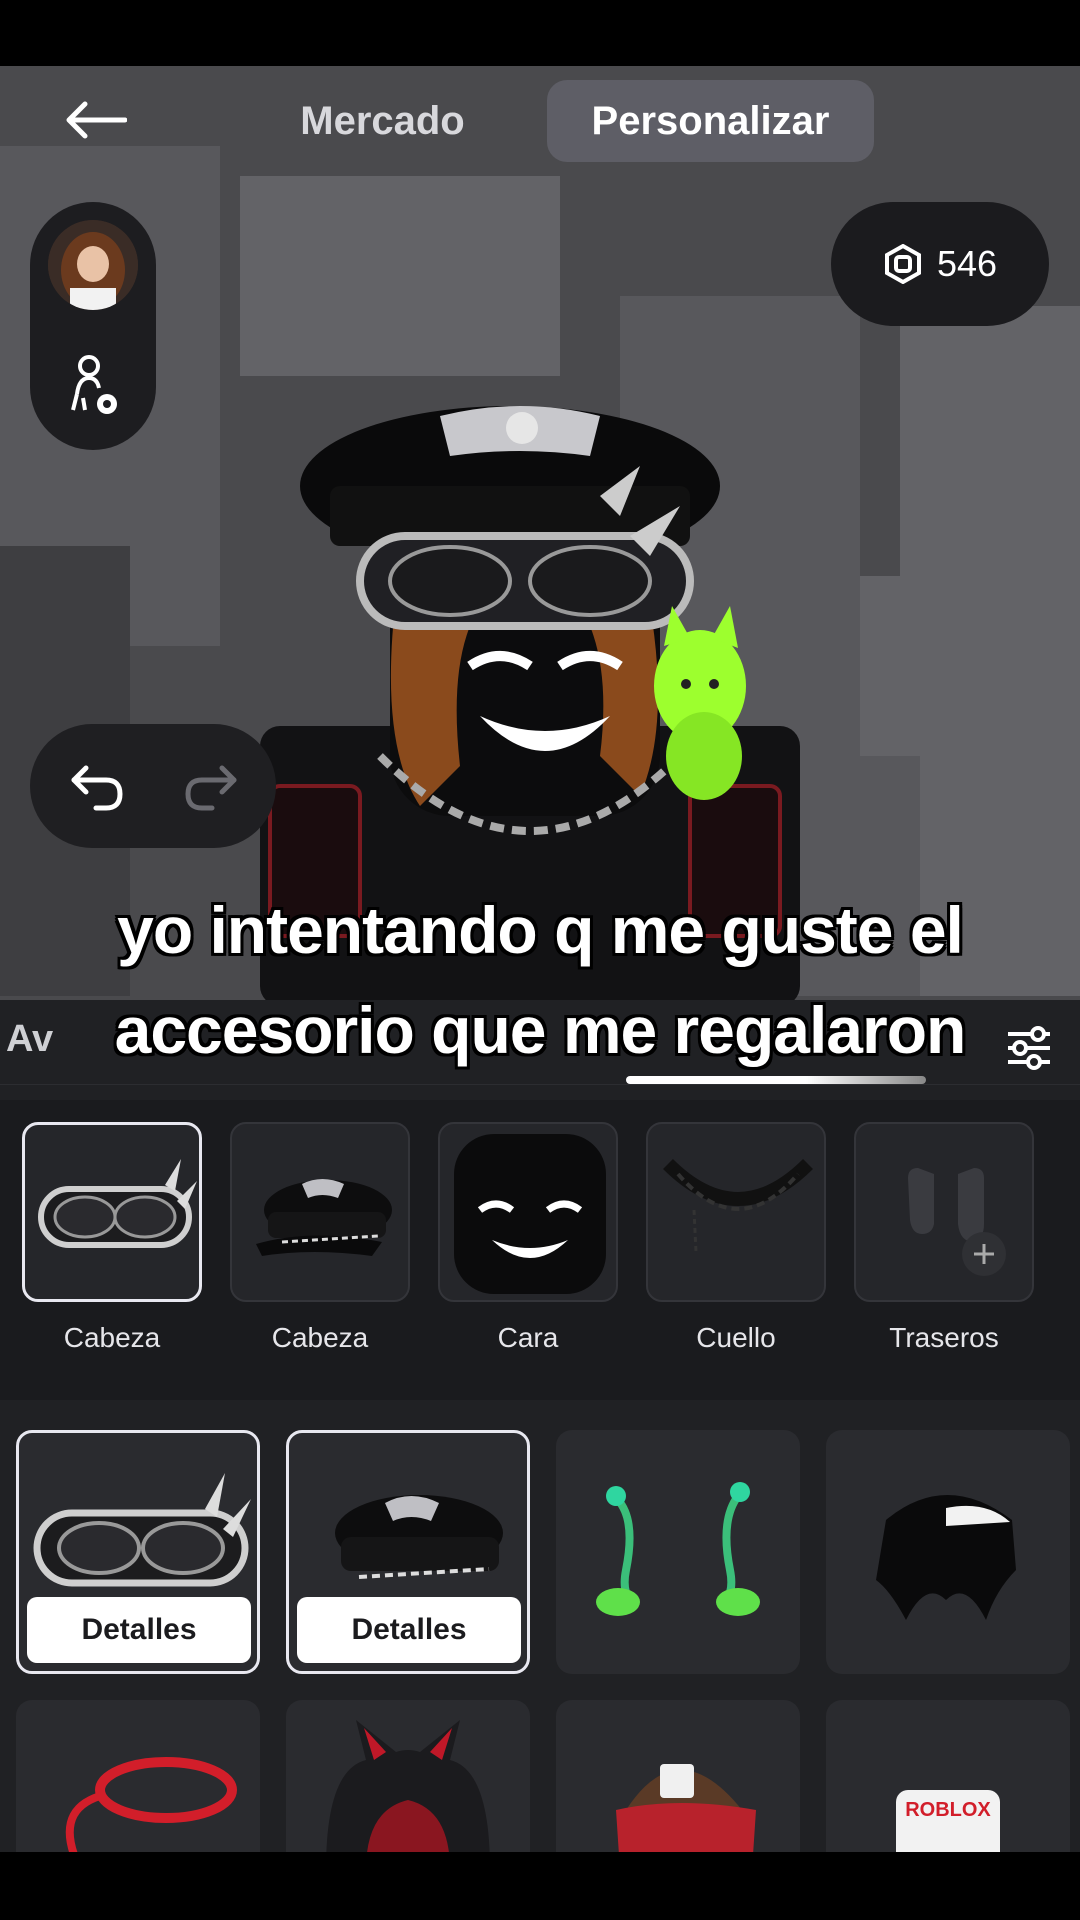  I want to click on top-black-bar, so click(540, 33).